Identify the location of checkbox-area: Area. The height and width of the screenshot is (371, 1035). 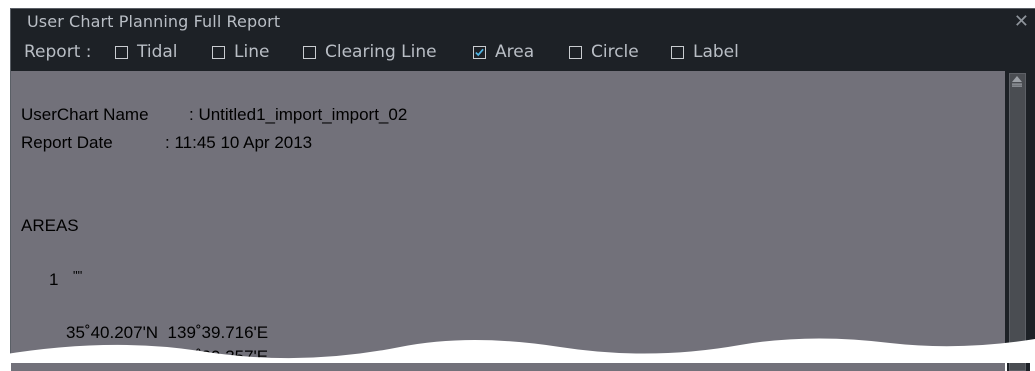
(503, 52).